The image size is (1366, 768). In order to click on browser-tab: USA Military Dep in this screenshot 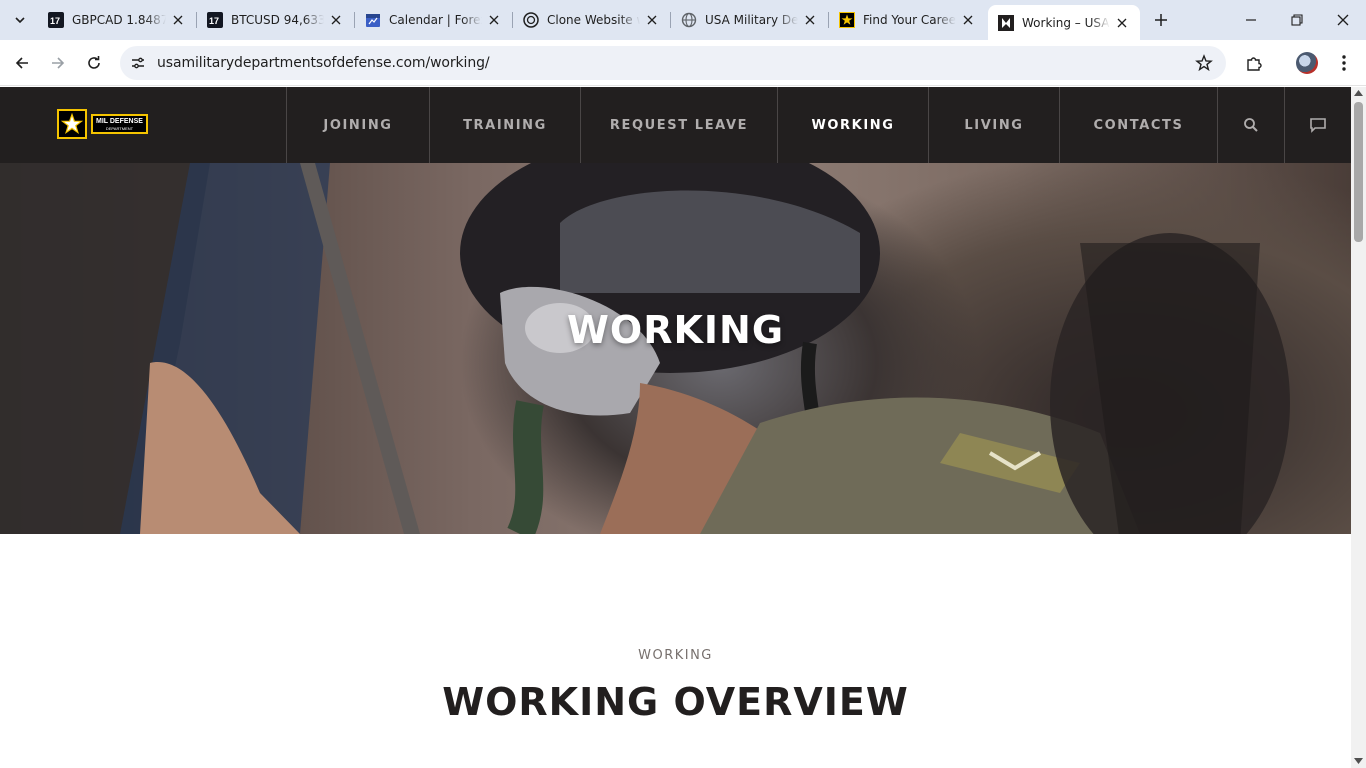, I will do `click(749, 20)`.